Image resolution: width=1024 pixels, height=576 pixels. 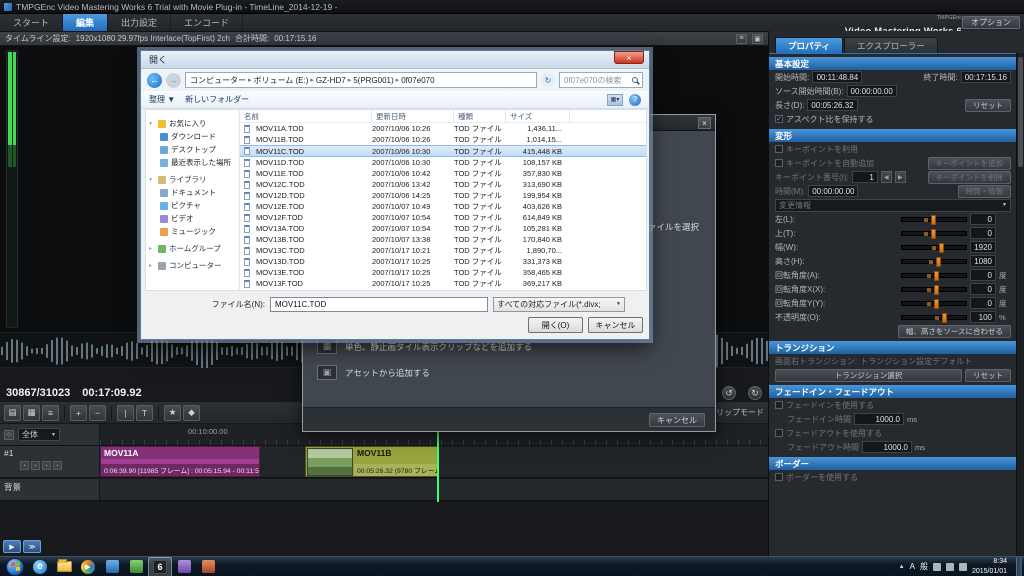 What do you see at coordinates (32, 22) in the screenshot?
I see `tab-start: スタート` at bounding box center [32, 22].